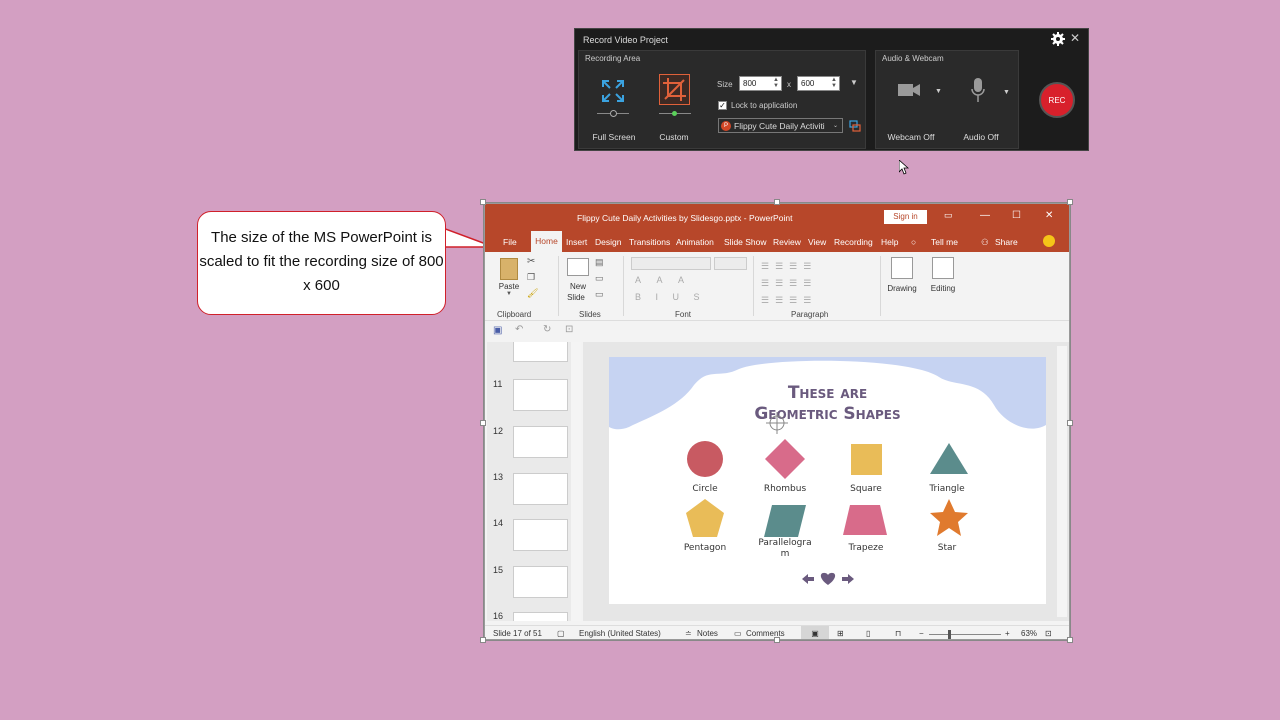 The width and height of the screenshot is (1280, 720). I want to click on custom-slider-knob, so click(674, 113).